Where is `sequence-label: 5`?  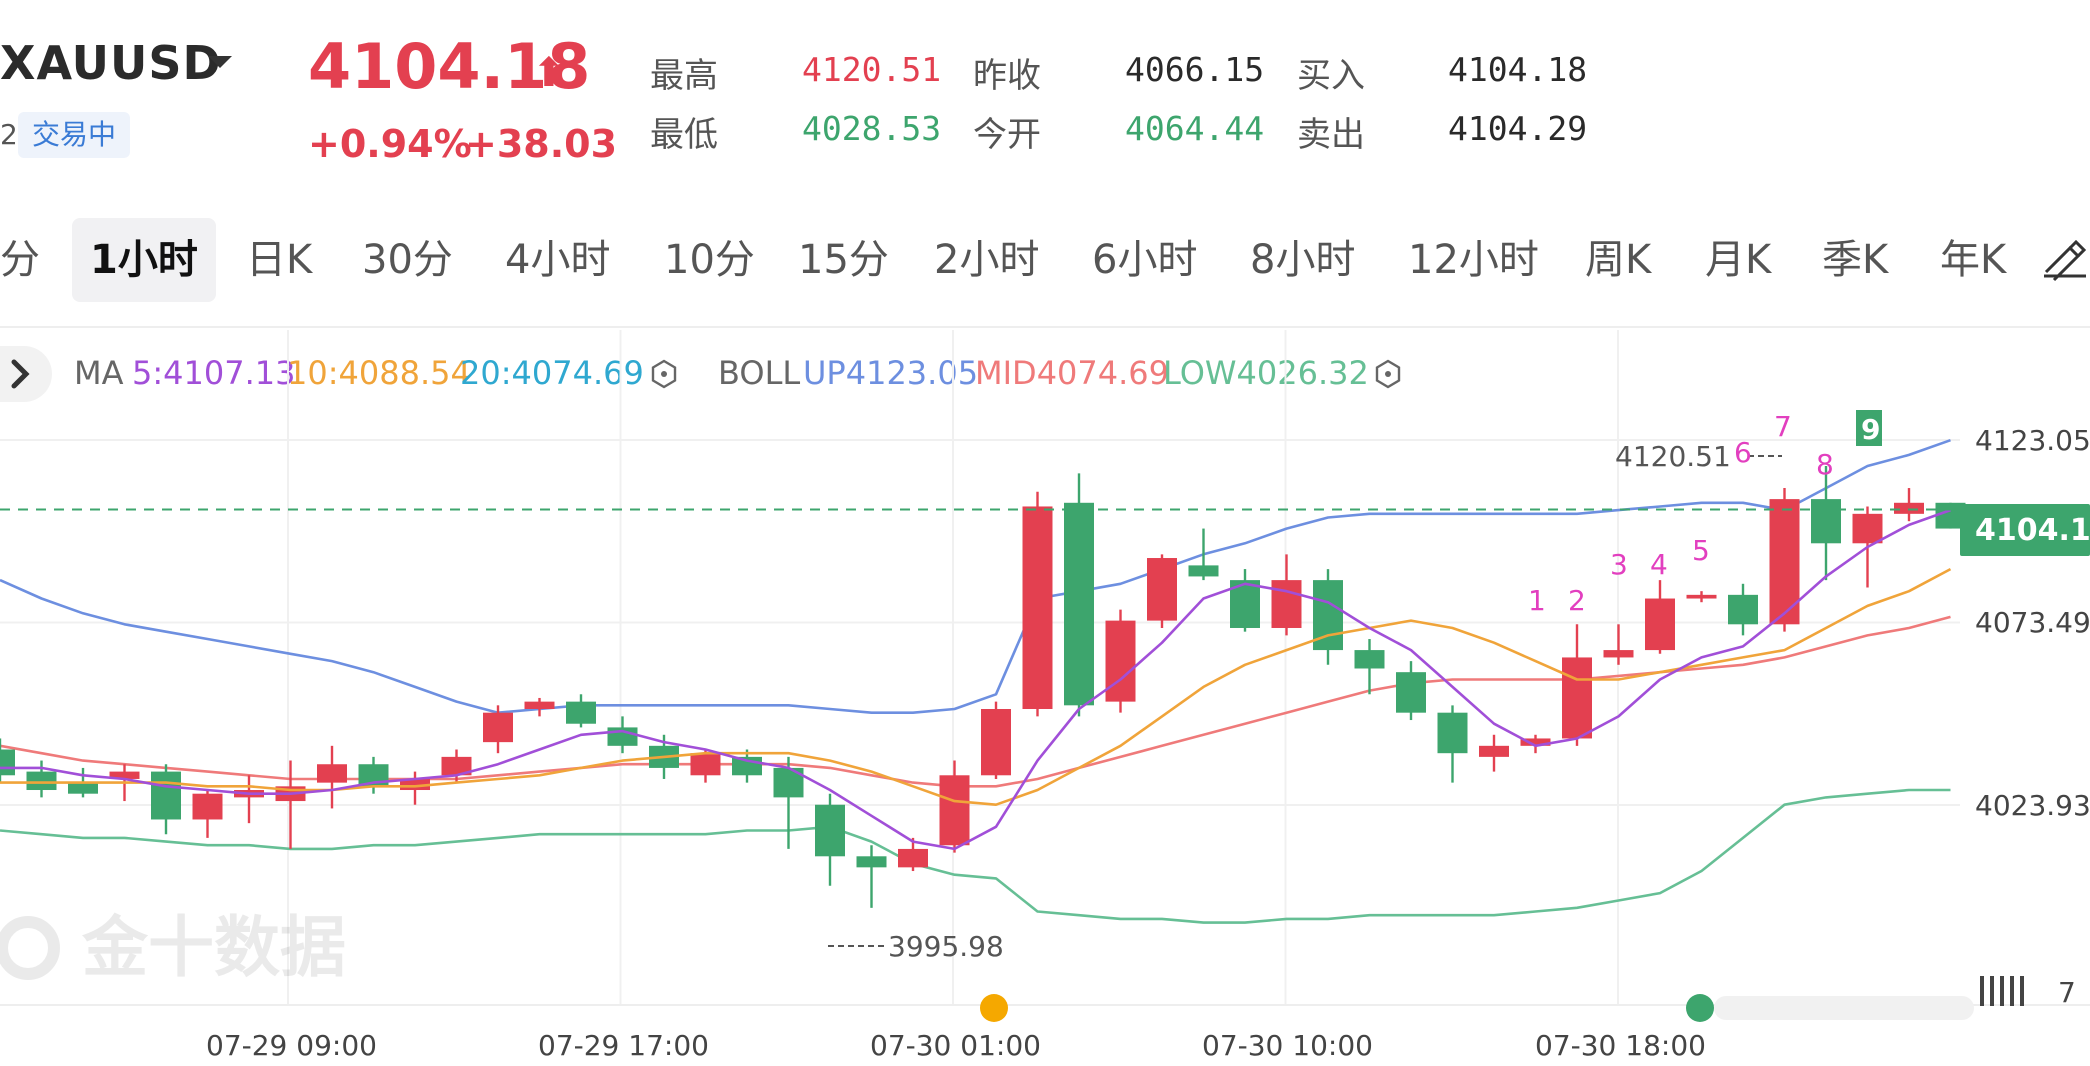
sequence-label: 5 is located at coordinates (1701, 550).